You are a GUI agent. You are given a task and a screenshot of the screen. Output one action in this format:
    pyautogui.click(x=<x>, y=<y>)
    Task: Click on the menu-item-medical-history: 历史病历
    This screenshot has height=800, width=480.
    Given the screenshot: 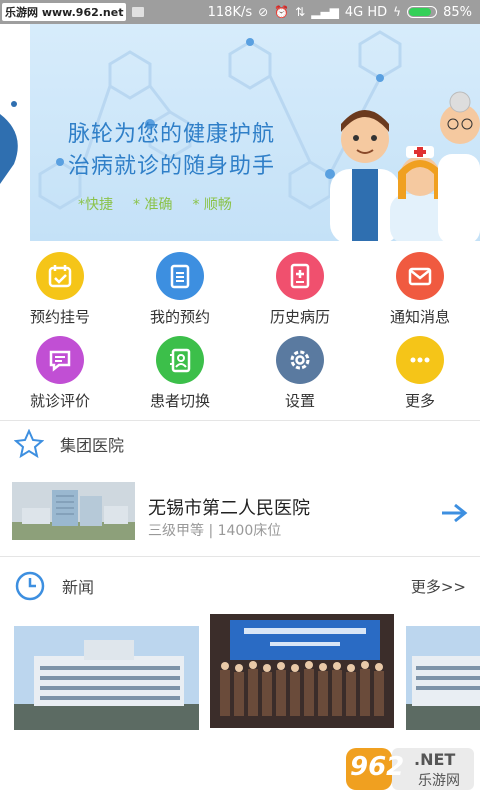 What is the action you would take?
    pyautogui.click(x=300, y=289)
    